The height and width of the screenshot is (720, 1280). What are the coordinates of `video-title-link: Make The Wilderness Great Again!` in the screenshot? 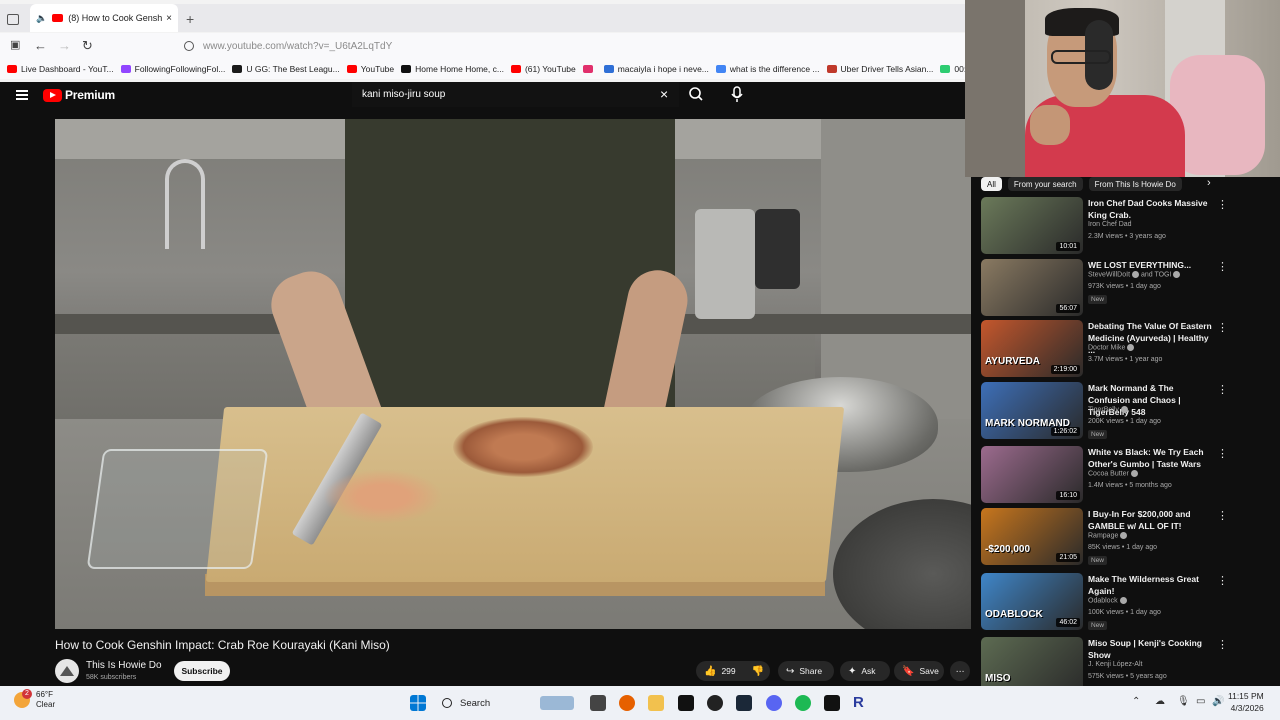 It's located at (1150, 585).